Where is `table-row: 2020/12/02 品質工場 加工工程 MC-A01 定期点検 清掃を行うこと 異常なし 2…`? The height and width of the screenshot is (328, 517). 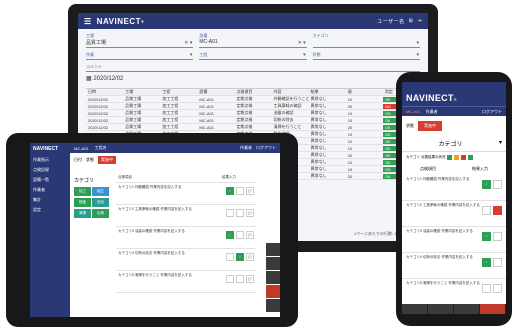
table-row: 2020/12/02 品質工場 加工工程 MC-A01 定期点検 清掃を行うこと 異常なし 2… is located at coordinates (253, 127).